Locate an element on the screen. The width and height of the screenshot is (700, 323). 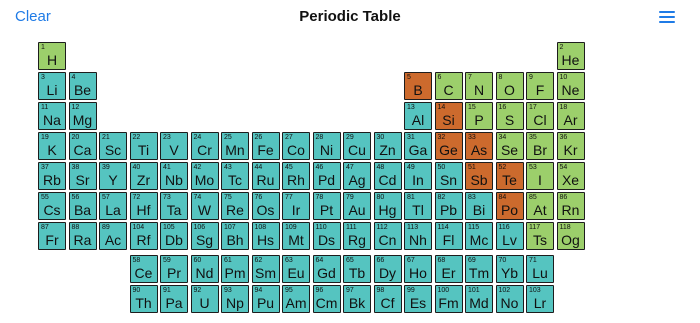
element-y: 39 Y is located at coordinates (113, 176).